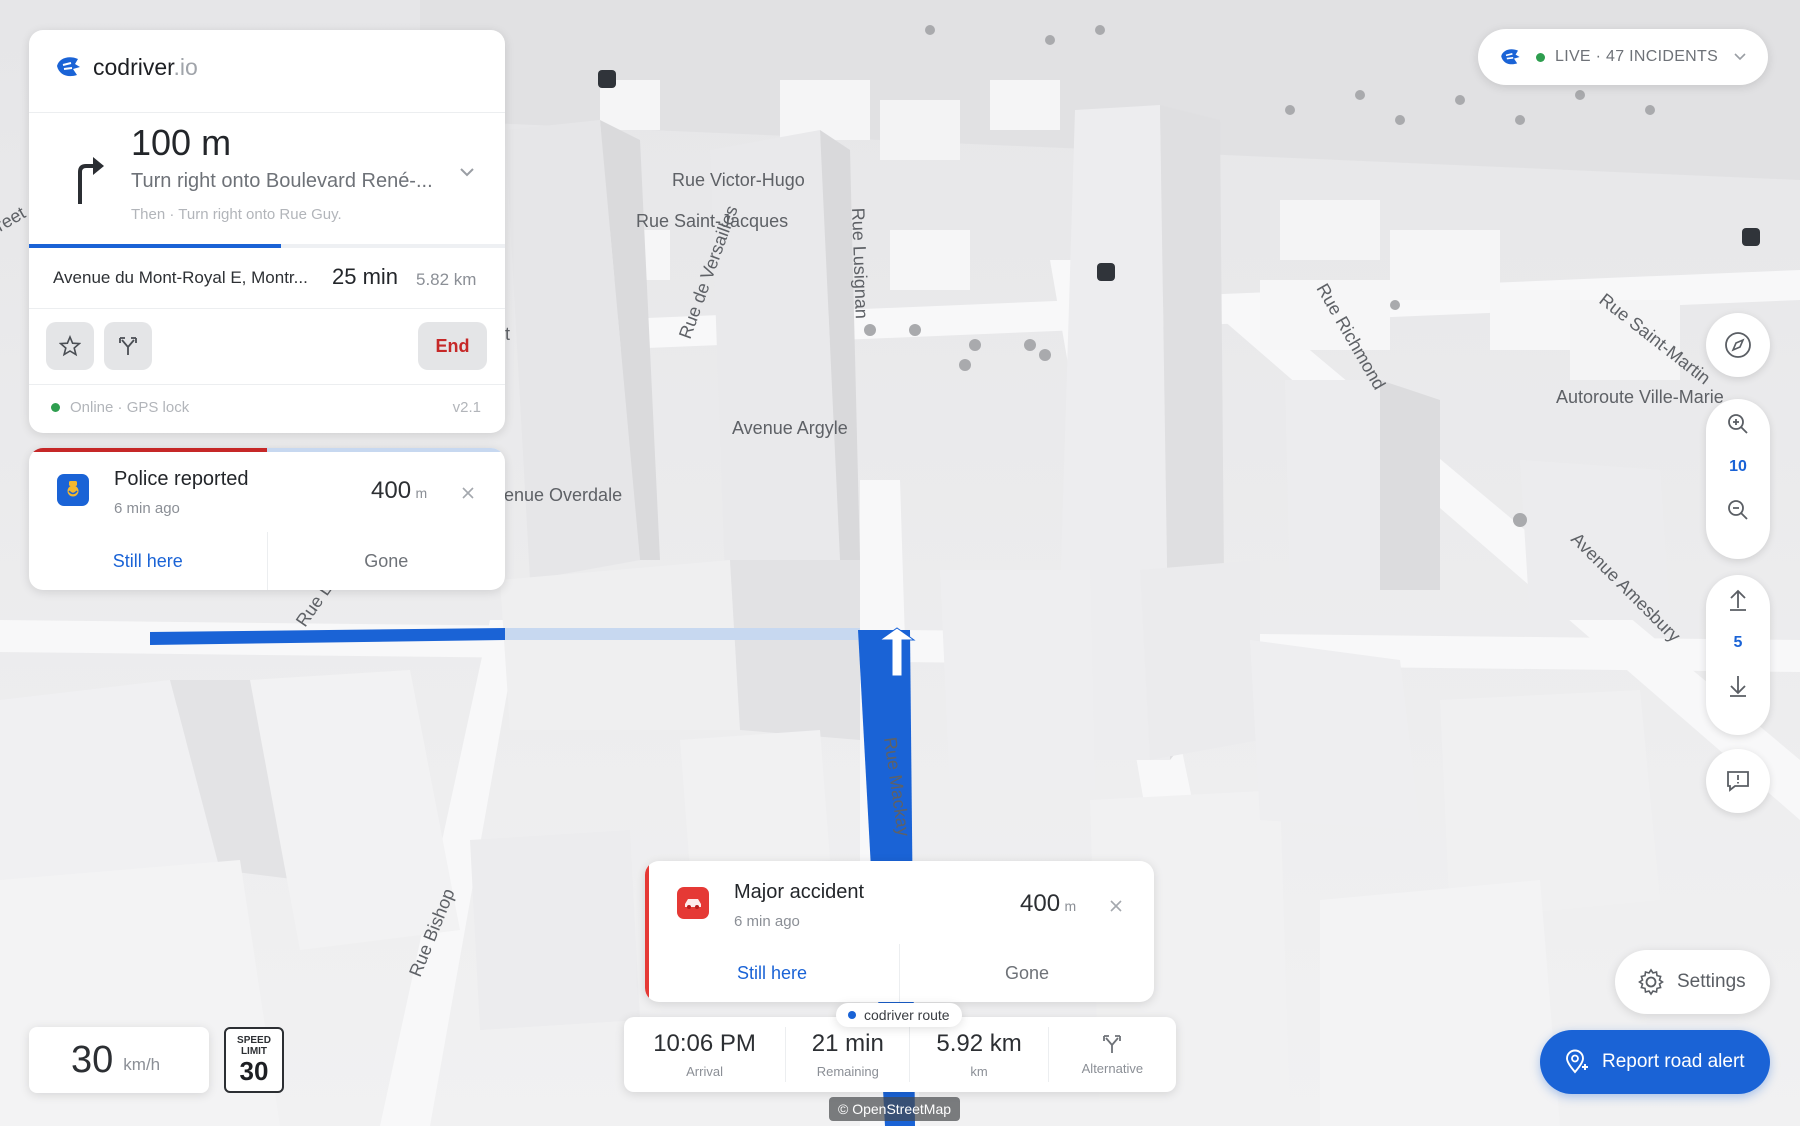 Image resolution: width=1800 pixels, height=1126 pixels. Describe the element at coordinates (704, 1043) in the screenshot. I see `arrival-time: 10:06 PM` at that location.